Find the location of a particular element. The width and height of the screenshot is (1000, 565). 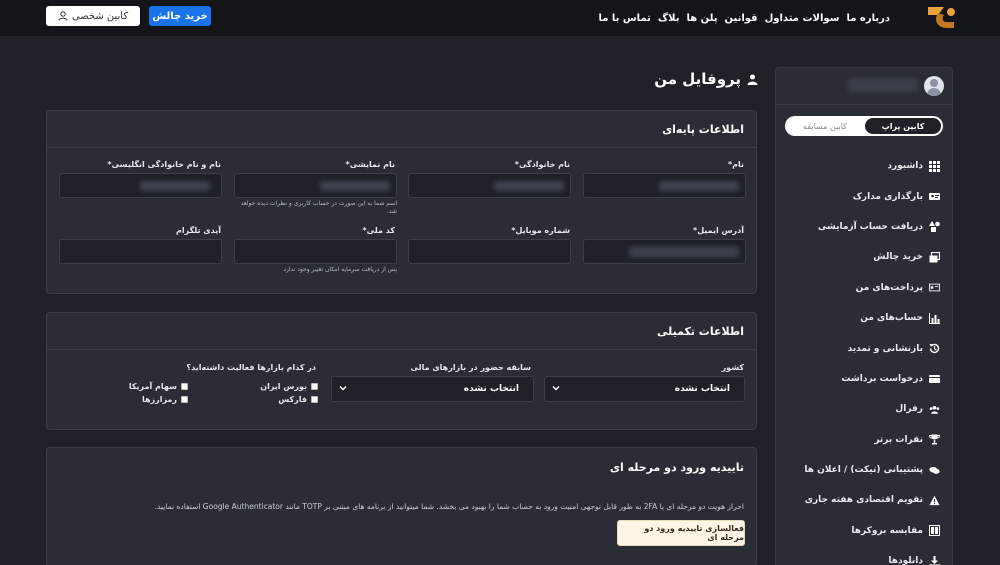

windows-icon is located at coordinates (934, 257).